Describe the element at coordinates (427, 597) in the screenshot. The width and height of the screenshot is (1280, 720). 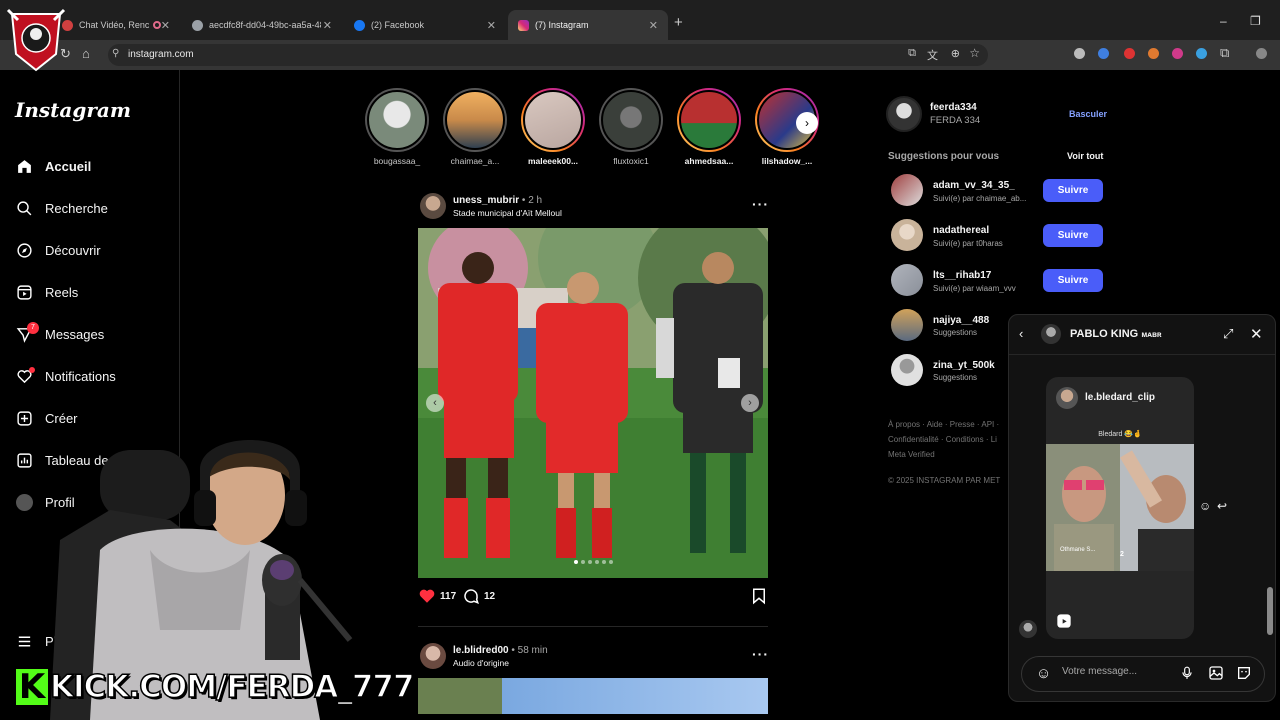
I see `like-heart-icon` at that location.